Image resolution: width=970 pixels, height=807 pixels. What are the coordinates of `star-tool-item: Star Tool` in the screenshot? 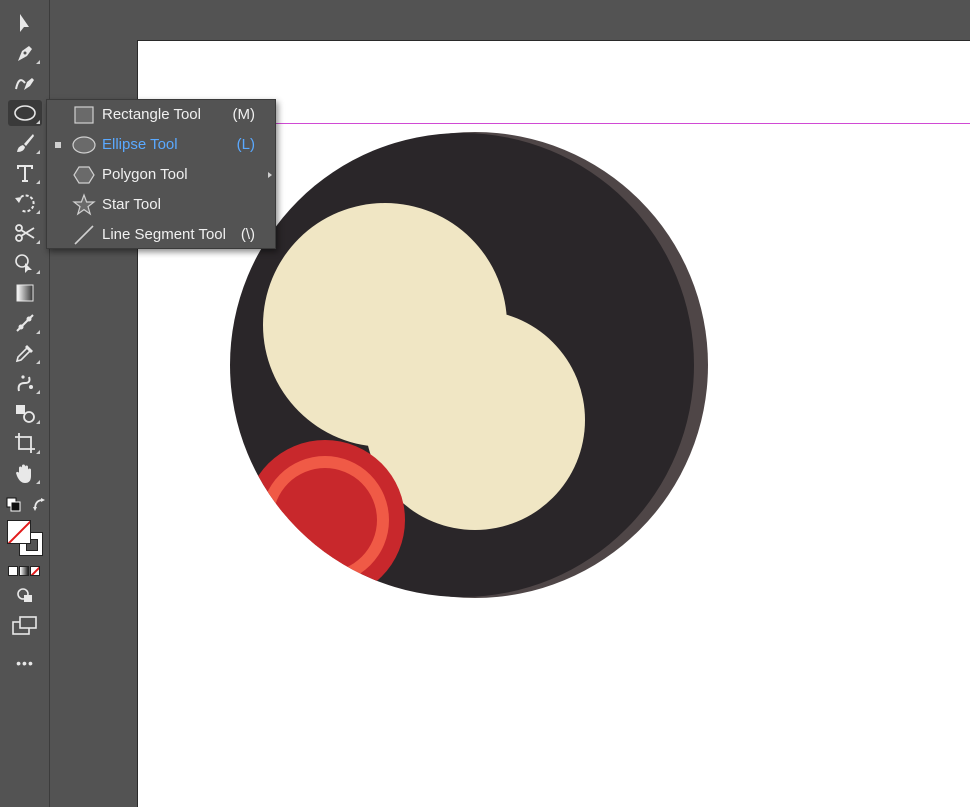 It's located at (161, 205).